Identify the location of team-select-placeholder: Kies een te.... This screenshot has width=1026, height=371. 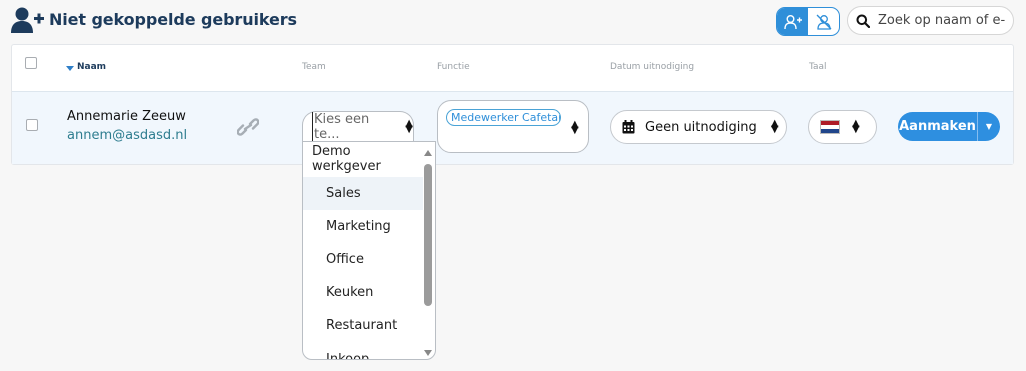
(354, 126).